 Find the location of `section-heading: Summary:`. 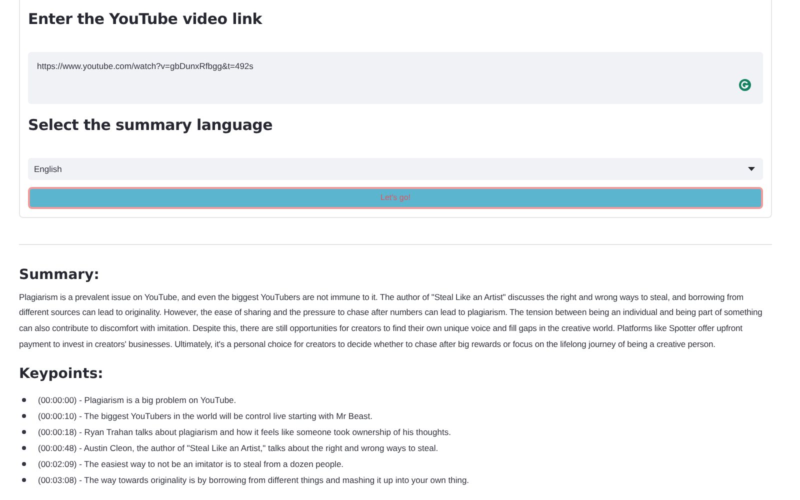

section-heading: Summary: is located at coordinates (59, 275).